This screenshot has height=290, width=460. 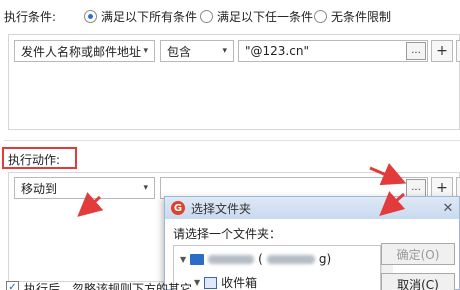 I want to click on tree-account-row: ▼ ( g), so click(x=255, y=259).